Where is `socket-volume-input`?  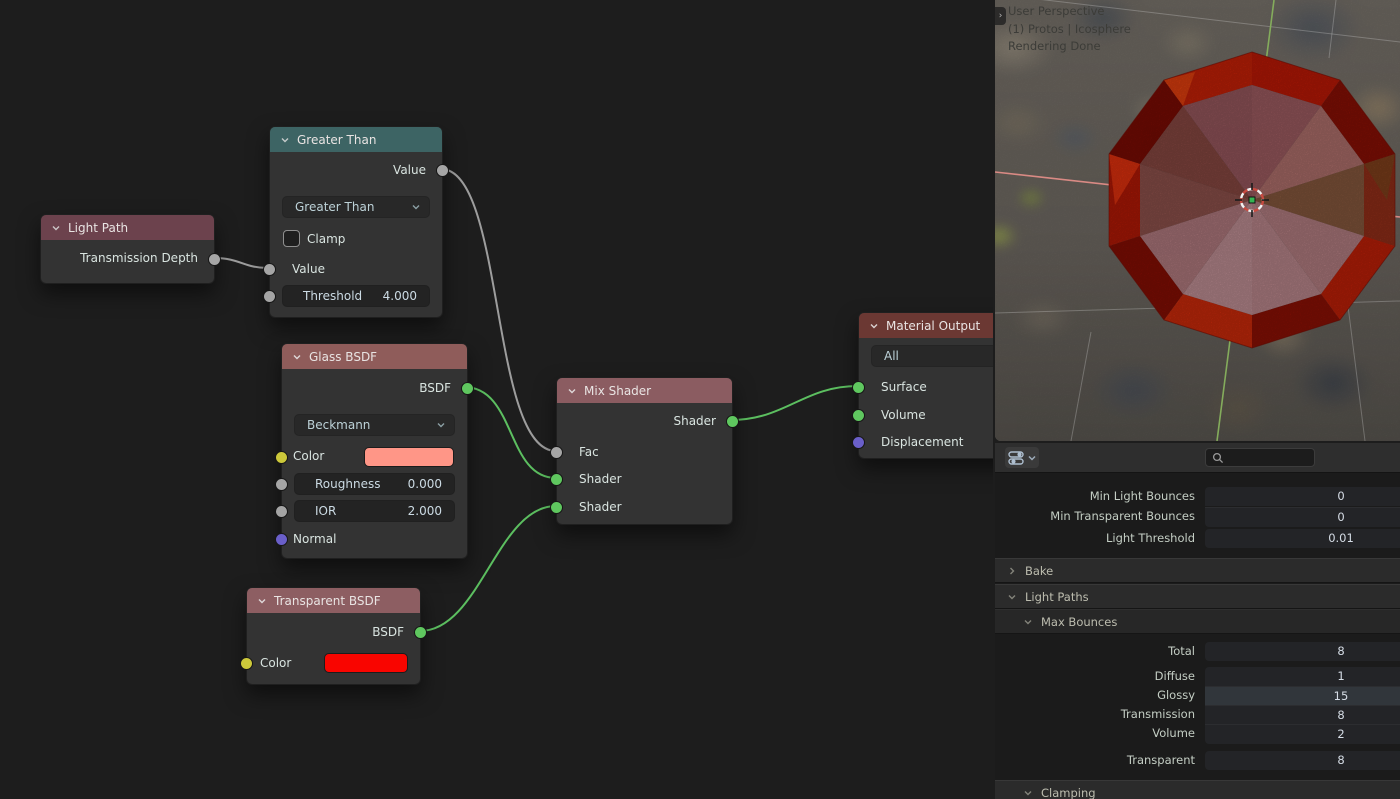 socket-volume-input is located at coordinates (858, 415).